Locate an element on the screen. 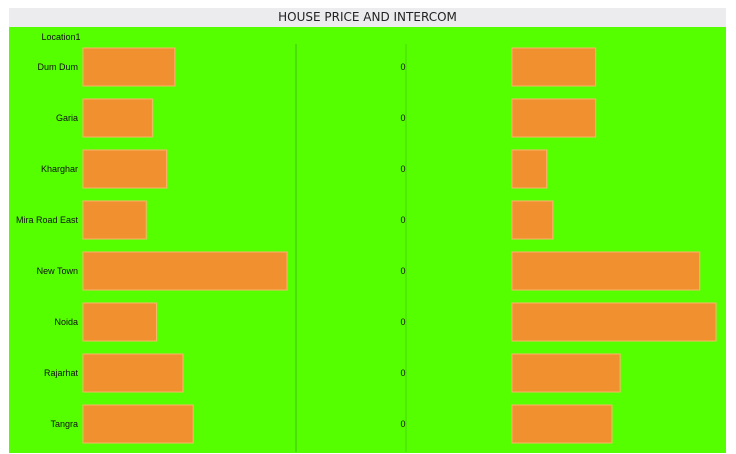  category-label: Tangra is located at coordinates (64, 424).